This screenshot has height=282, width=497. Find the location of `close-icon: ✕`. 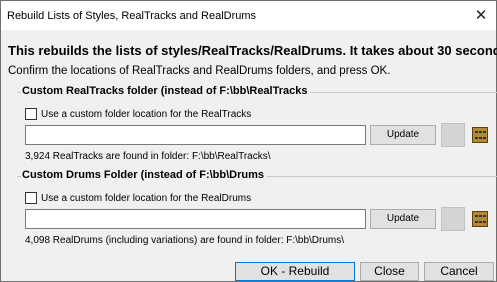

close-icon: ✕ is located at coordinates (481, 15).